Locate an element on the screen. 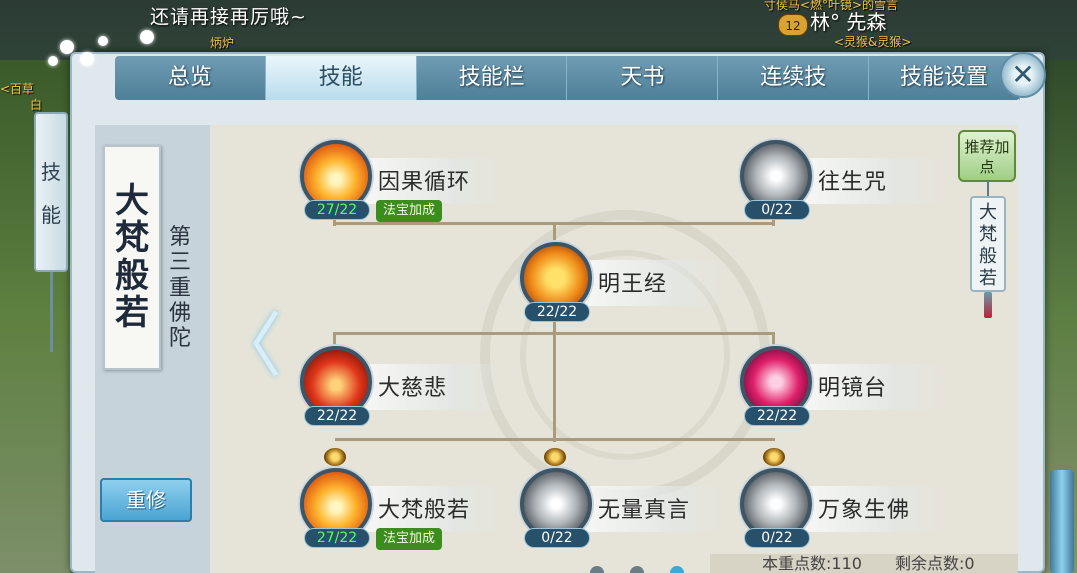  page-dot-active is located at coordinates (677, 569).